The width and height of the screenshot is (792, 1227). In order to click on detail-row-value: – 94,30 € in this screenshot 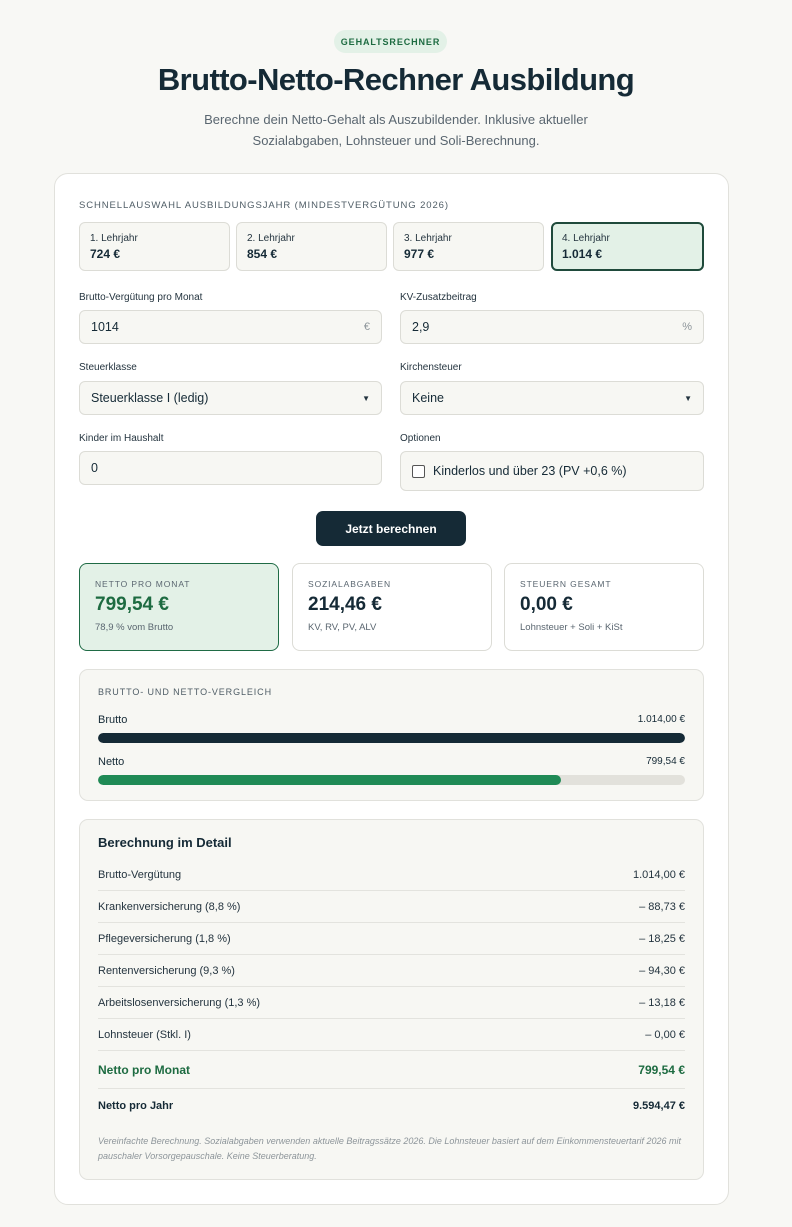, I will do `click(662, 970)`.